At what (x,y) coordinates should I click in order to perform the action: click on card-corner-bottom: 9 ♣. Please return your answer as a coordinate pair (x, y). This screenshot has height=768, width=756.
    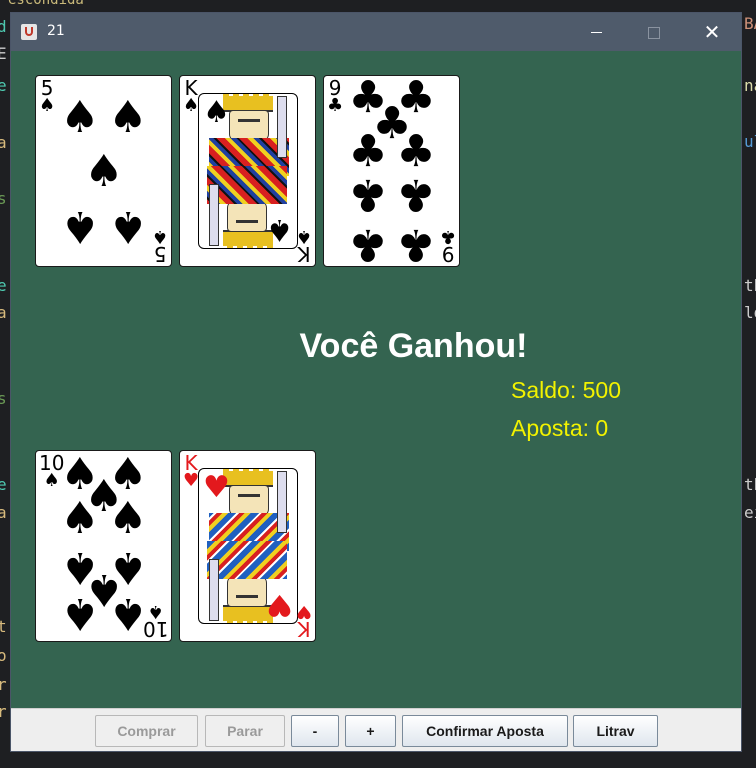
    Looking at the image, I should click on (447, 246).